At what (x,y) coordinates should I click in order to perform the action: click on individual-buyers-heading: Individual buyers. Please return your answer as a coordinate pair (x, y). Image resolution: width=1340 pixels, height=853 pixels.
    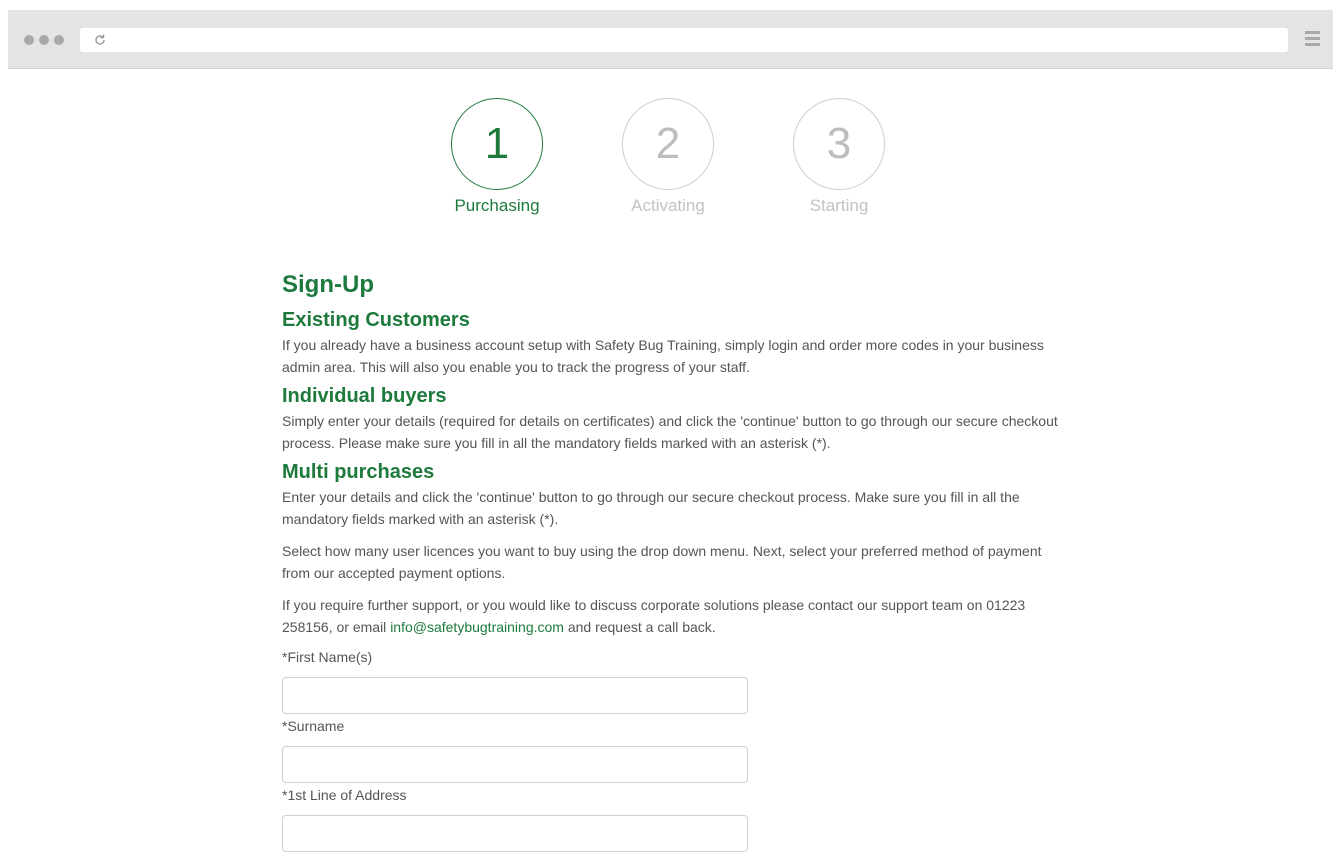
    Looking at the image, I should click on (364, 396).